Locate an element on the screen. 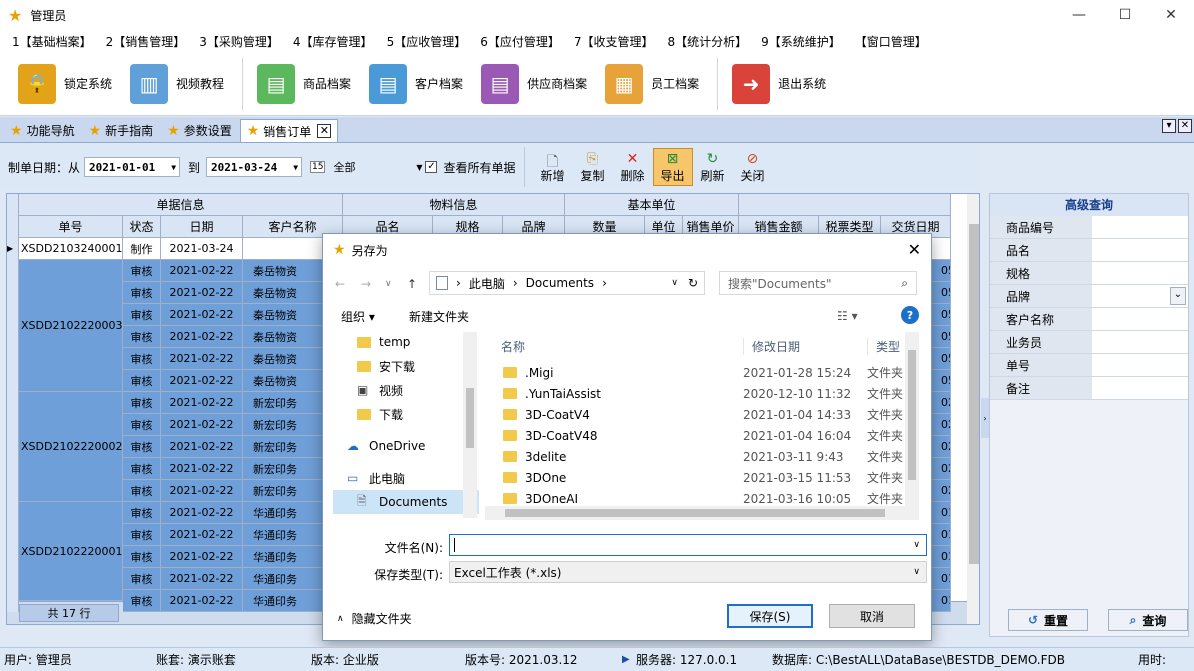 Image resolution: width=1194 pixels, height=671 pixels. check-all-checkbox: ✓ is located at coordinates (431, 167).